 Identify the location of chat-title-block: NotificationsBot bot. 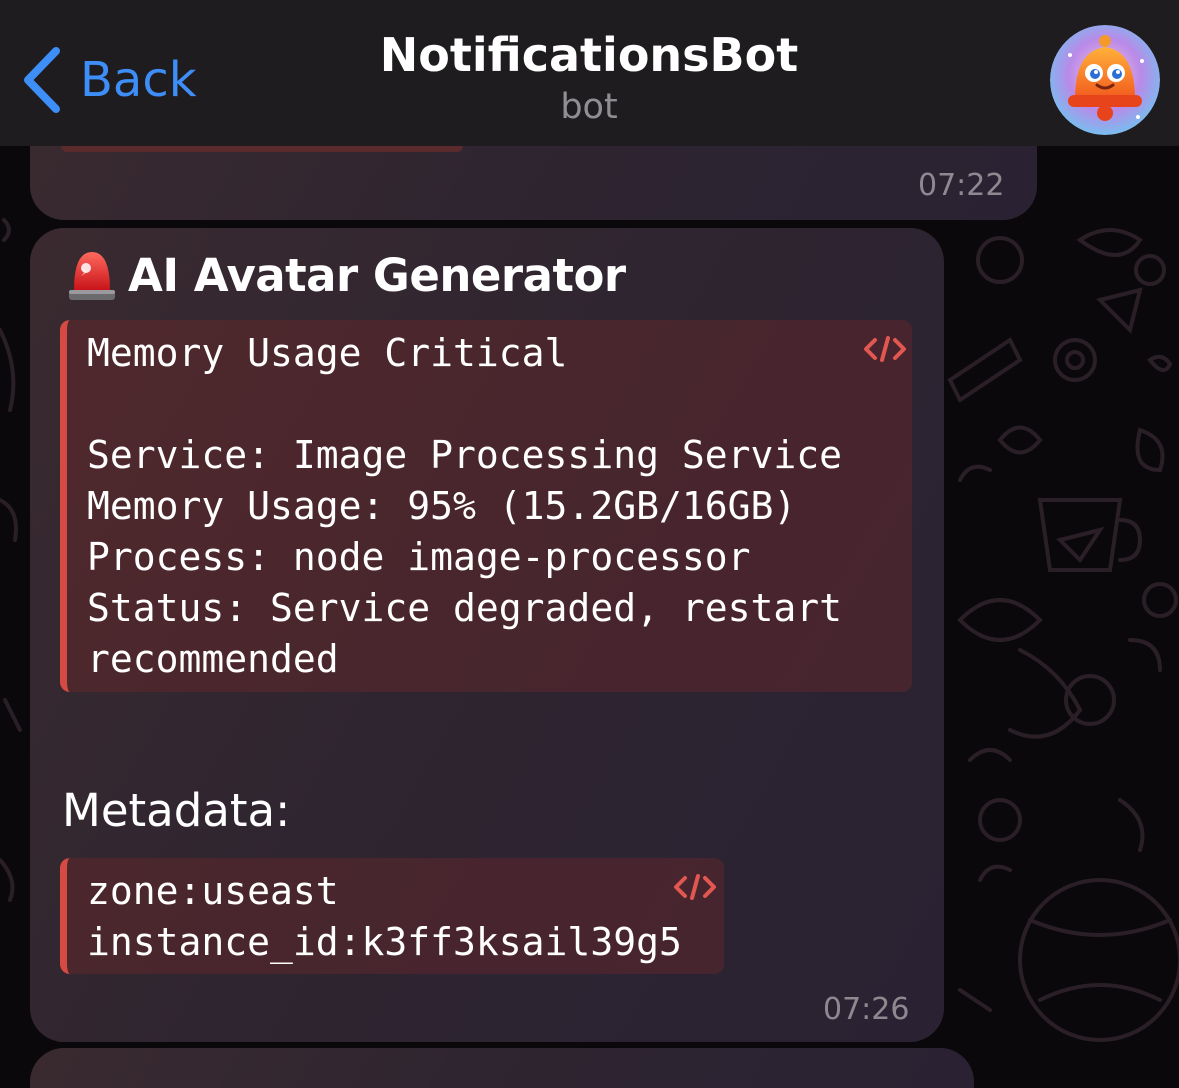
(589, 76).